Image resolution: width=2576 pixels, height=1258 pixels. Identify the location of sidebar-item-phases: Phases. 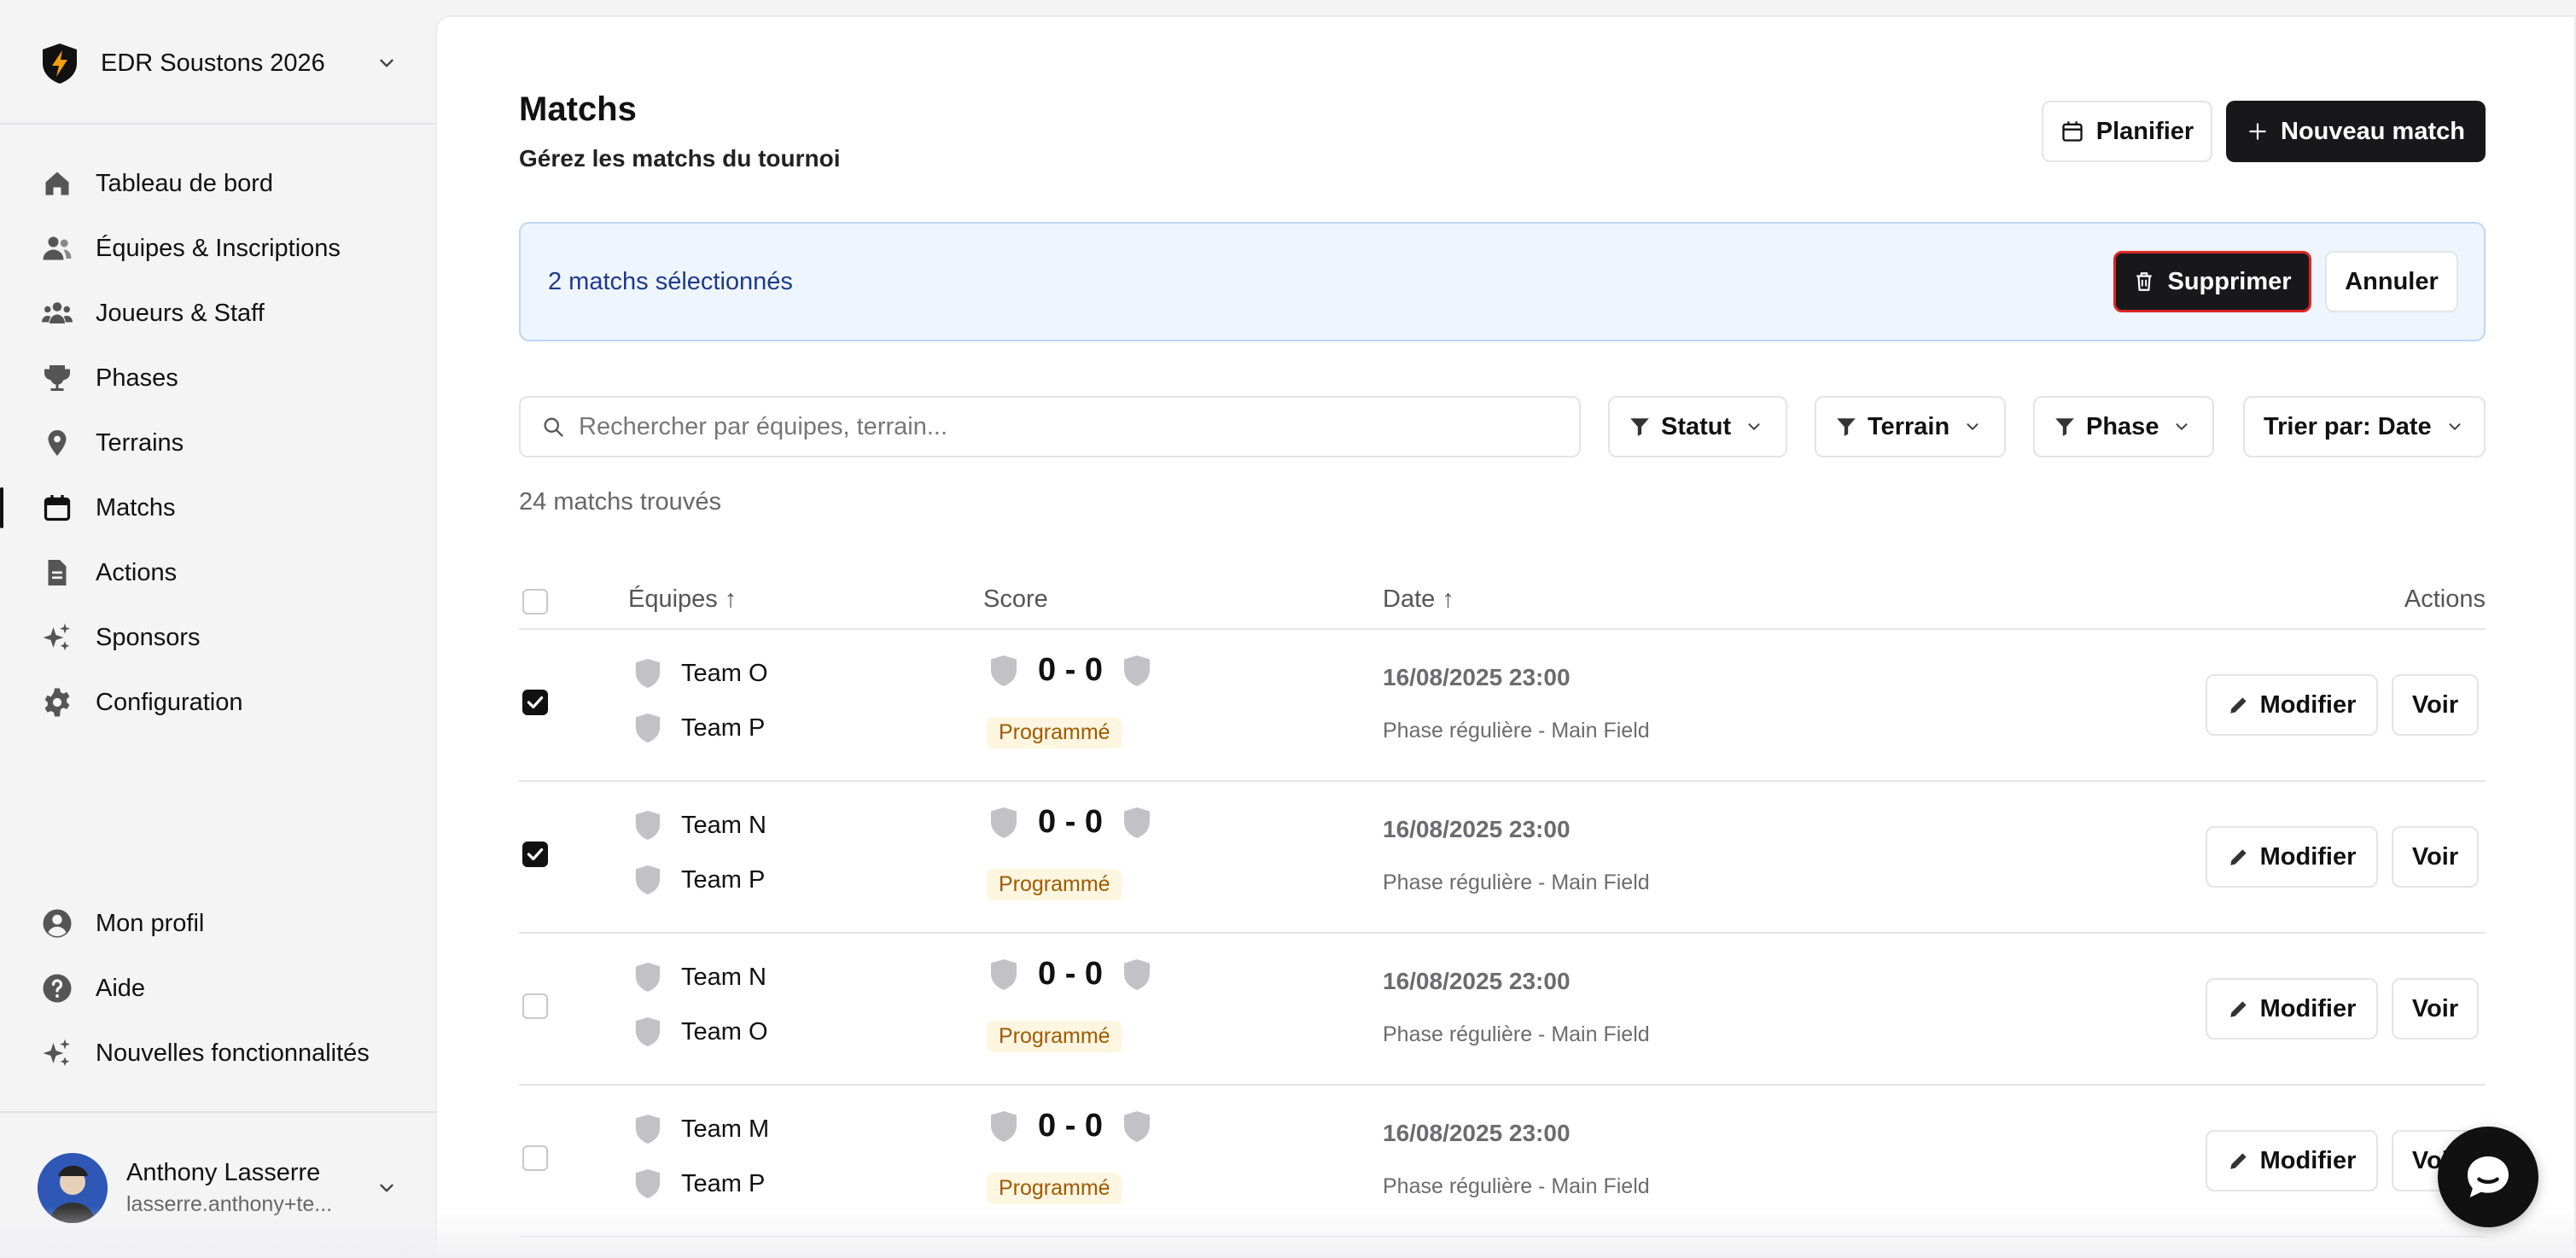
(217, 378).